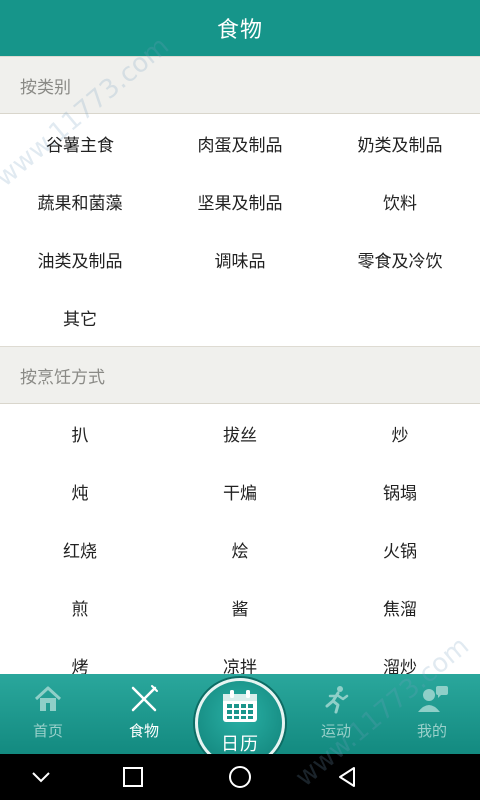 The image size is (480, 800). I want to click on section-title: 按烹饪方式, so click(62, 377).